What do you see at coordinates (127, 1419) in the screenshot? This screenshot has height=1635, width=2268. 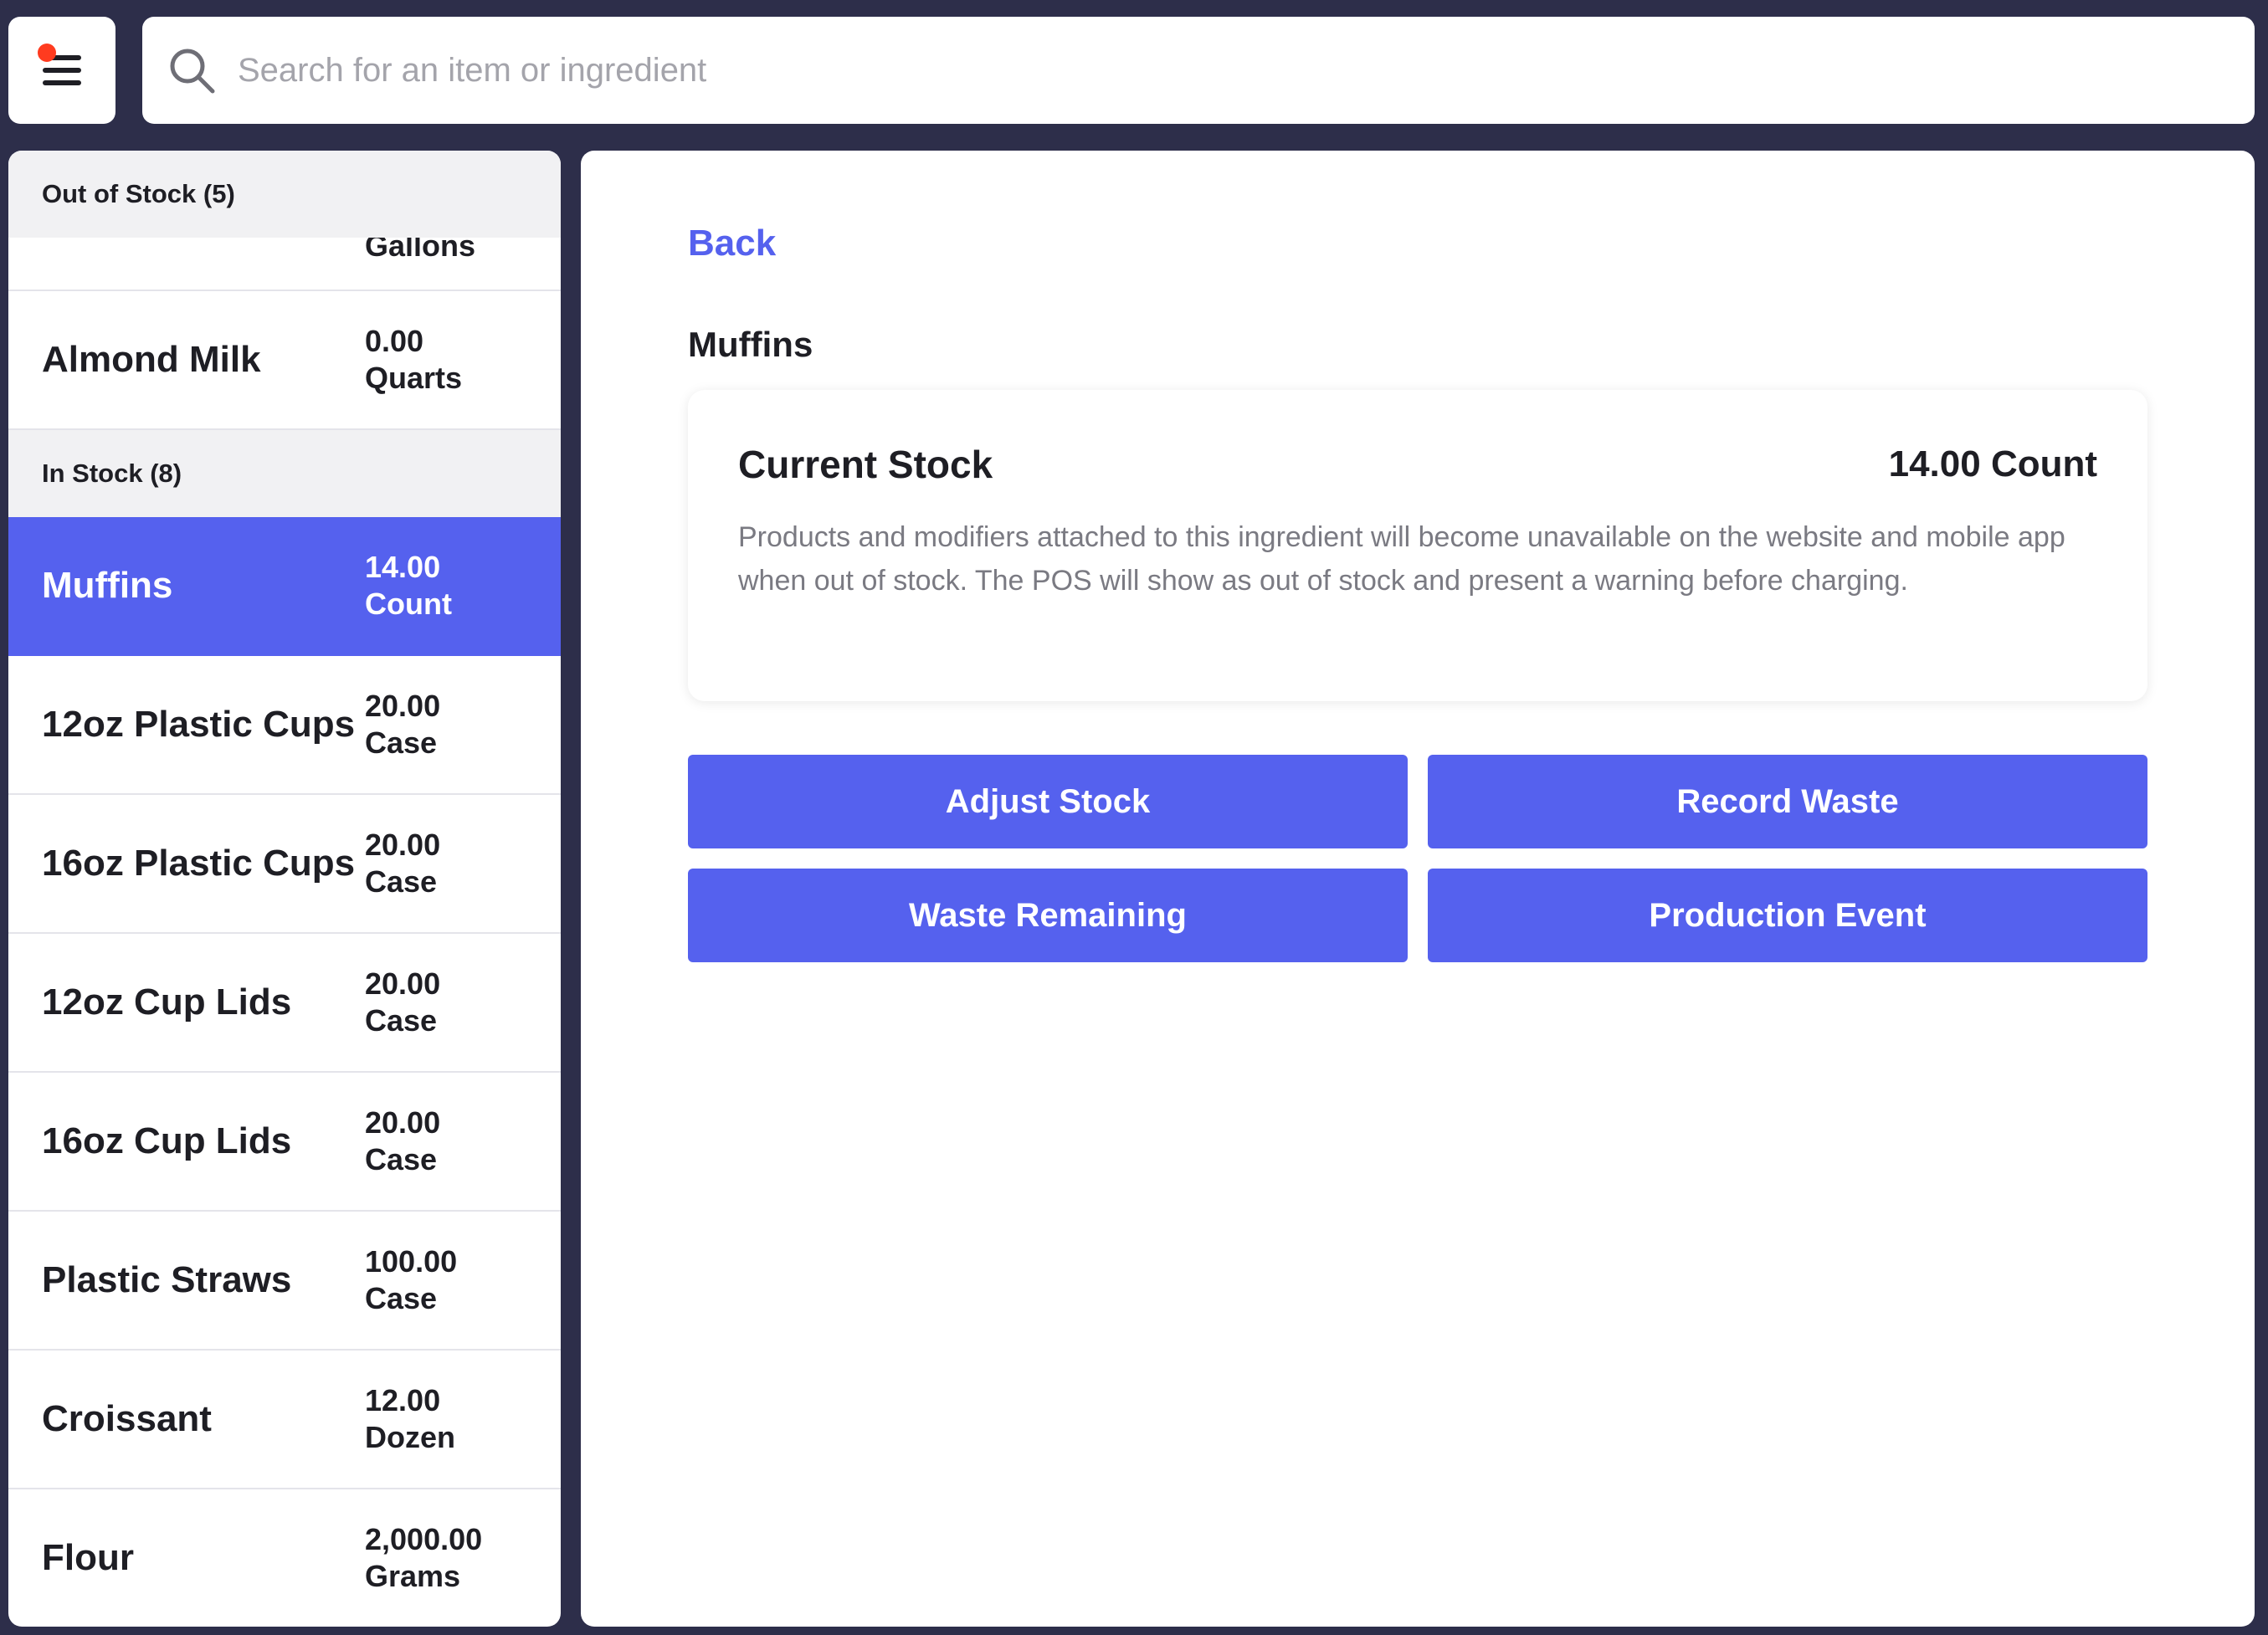 I see `item-name: Croissant` at bounding box center [127, 1419].